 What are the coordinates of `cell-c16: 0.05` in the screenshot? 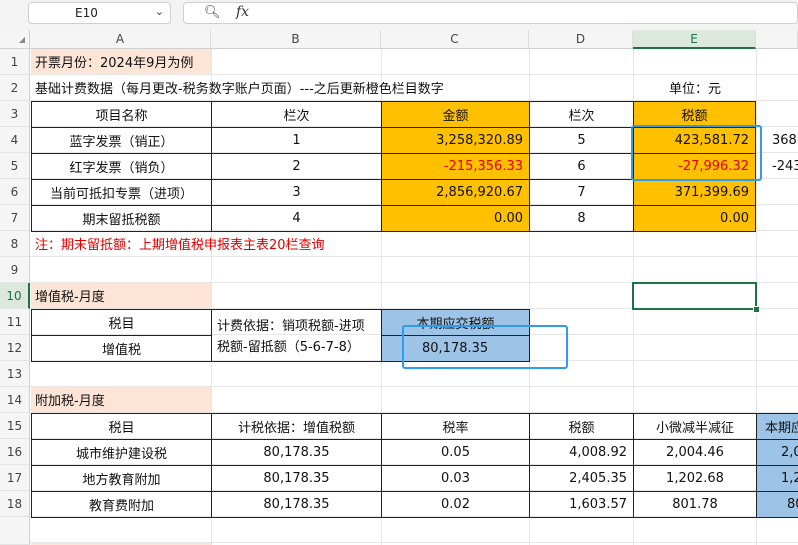 It's located at (455, 452).